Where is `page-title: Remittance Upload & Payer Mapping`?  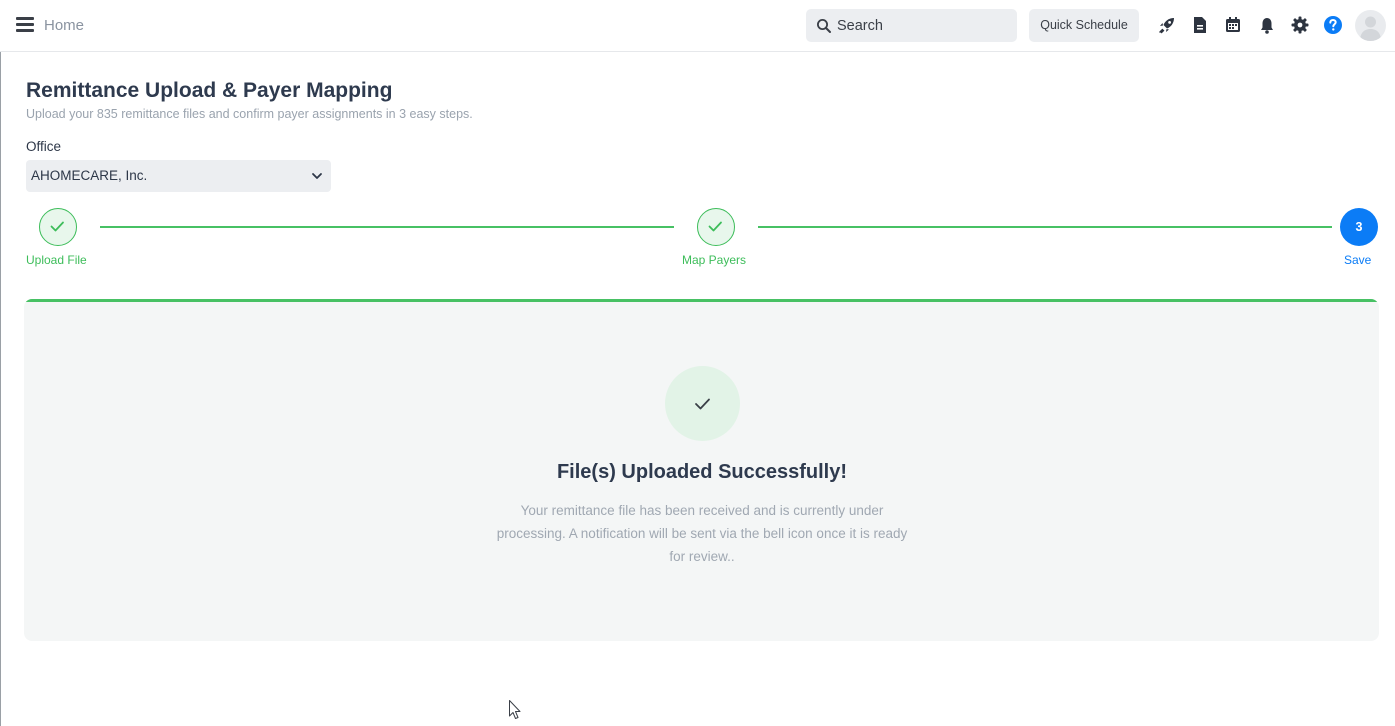
page-title: Remittance Upload & Payer Mapping is located at coordinates (209, 90).